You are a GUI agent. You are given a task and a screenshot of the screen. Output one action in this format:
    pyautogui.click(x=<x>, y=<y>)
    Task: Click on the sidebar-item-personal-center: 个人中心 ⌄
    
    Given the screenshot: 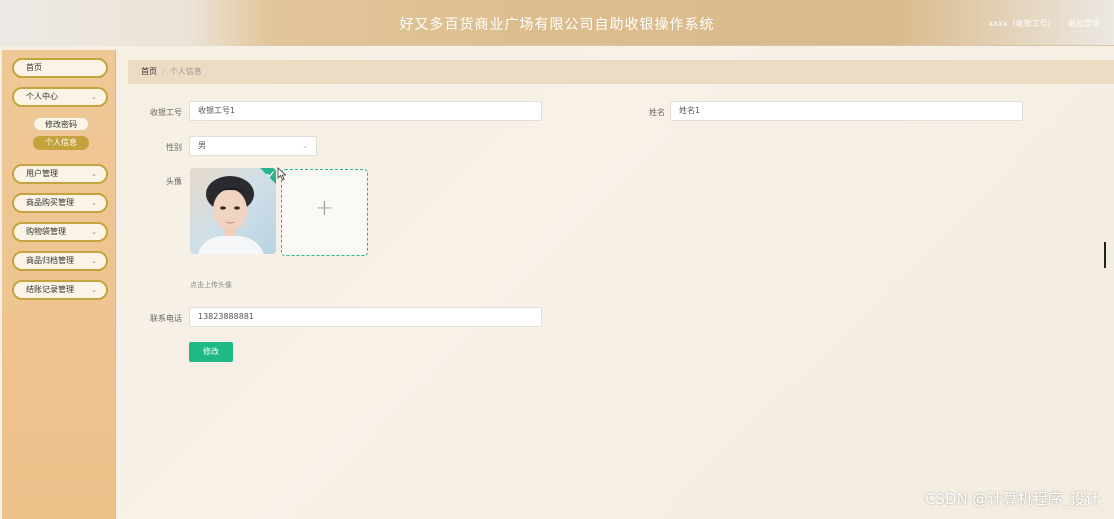 What is the action you would take?
    pyautogui.click(x=60, y=97)
    